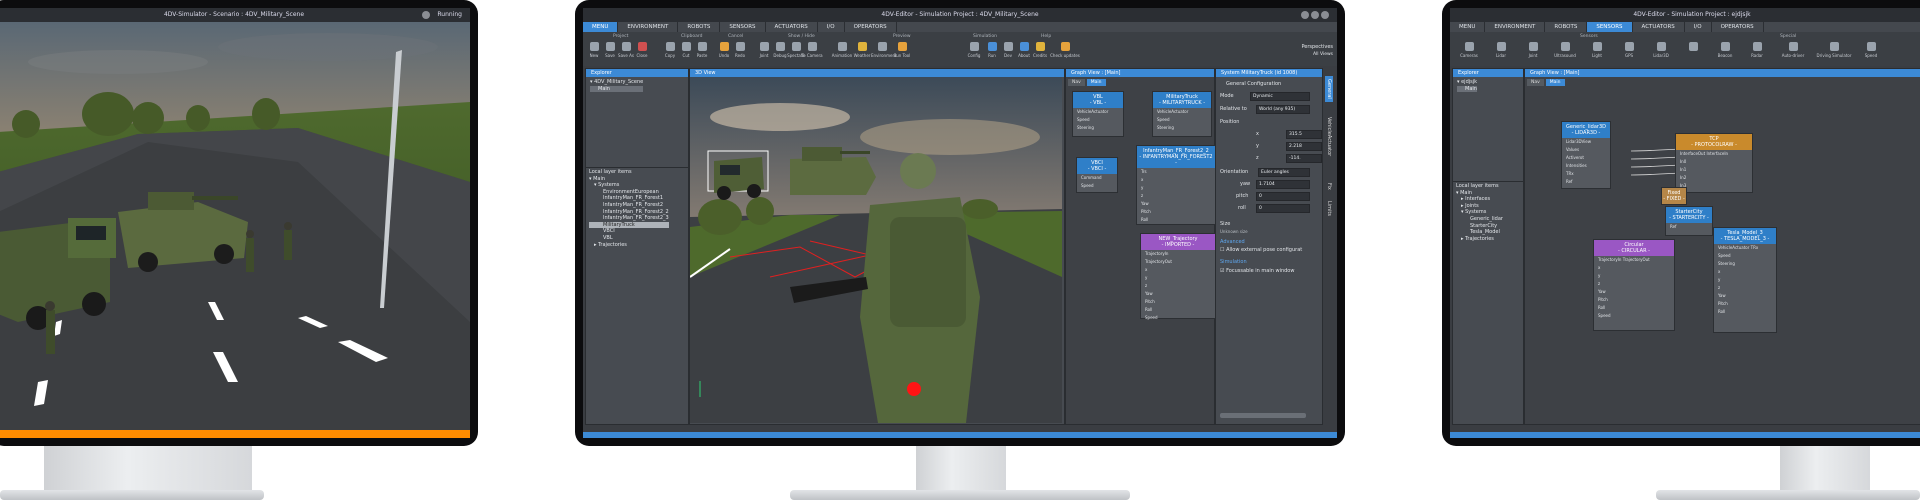 This screenshot has height=502, width=1920. Describe the element at coordinates (629, 198) in the screenshot. I see `tree-item-infantry-1: InfantryMan_FR_Forest1` at that location.